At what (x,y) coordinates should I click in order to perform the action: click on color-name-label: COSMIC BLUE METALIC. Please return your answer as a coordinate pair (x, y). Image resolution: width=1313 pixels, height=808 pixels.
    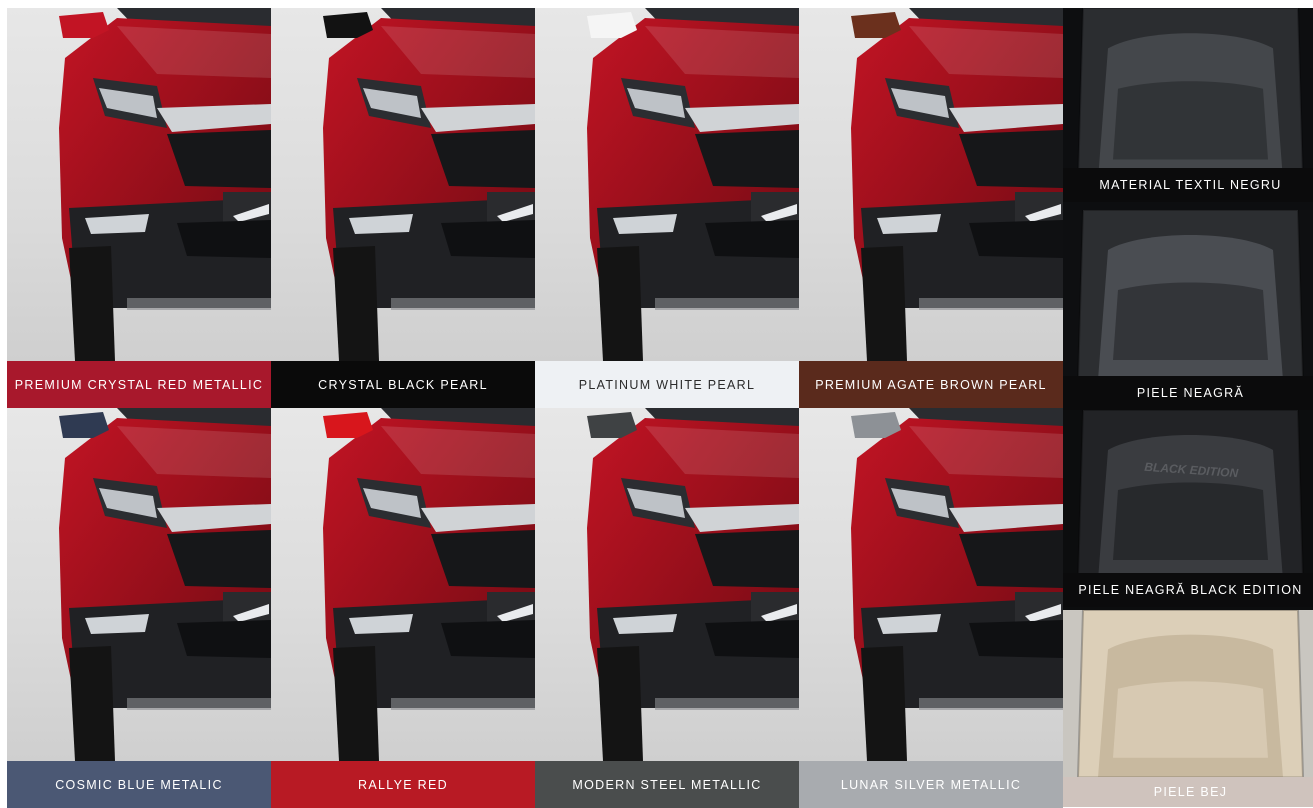
    Looking at the image, I should click on (139, 784).